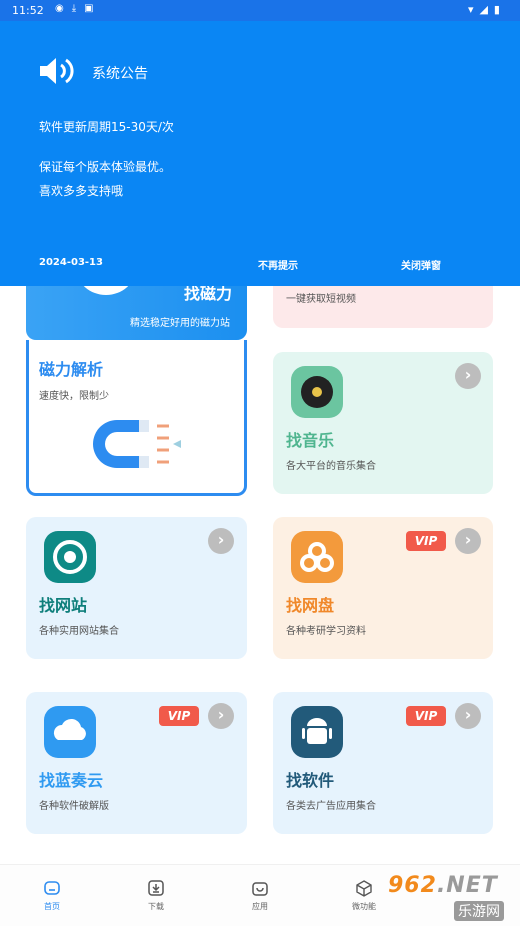  Describe the element at coordinates (364, 906) in the screenshot. I see `tab-label: 微功能` at that location.